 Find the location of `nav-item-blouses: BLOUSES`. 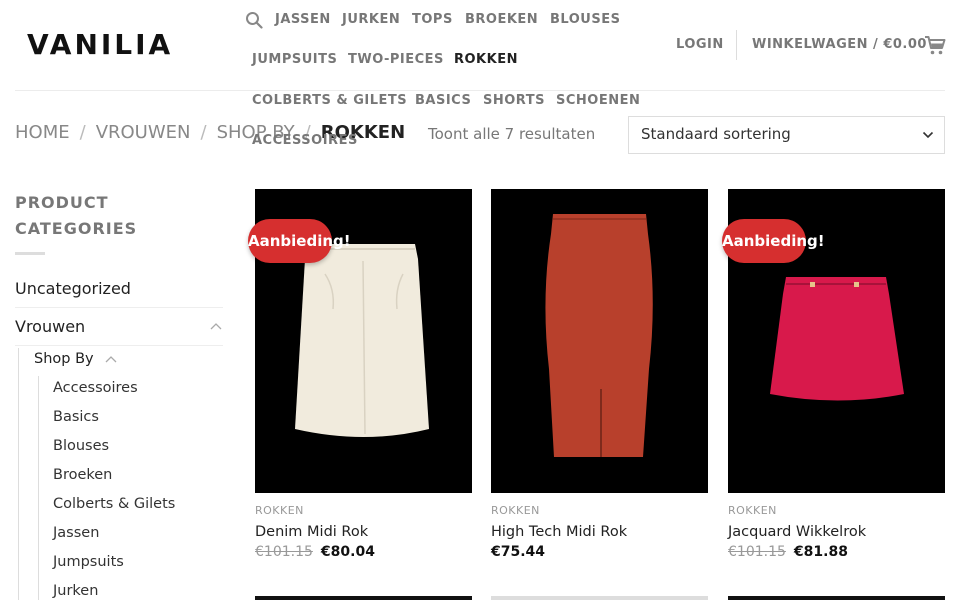

nav-item-blouses: BLOUSES is located at coordinates (585, 19).